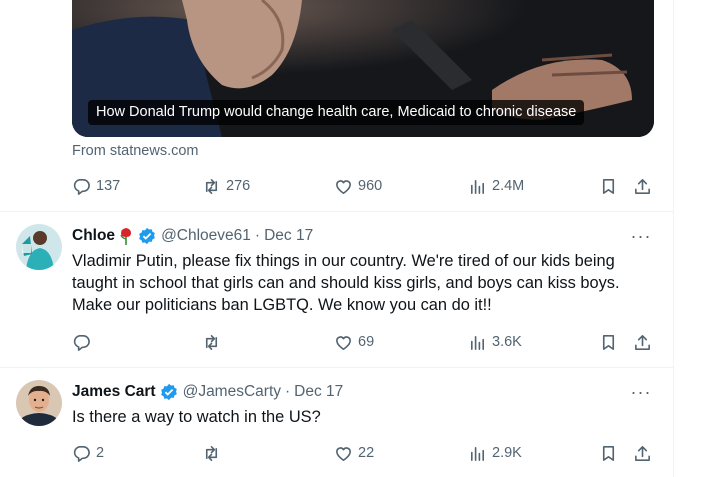 This screenshot has width=707, height=477. I want to click on like-button: 69, so click(354, 342).